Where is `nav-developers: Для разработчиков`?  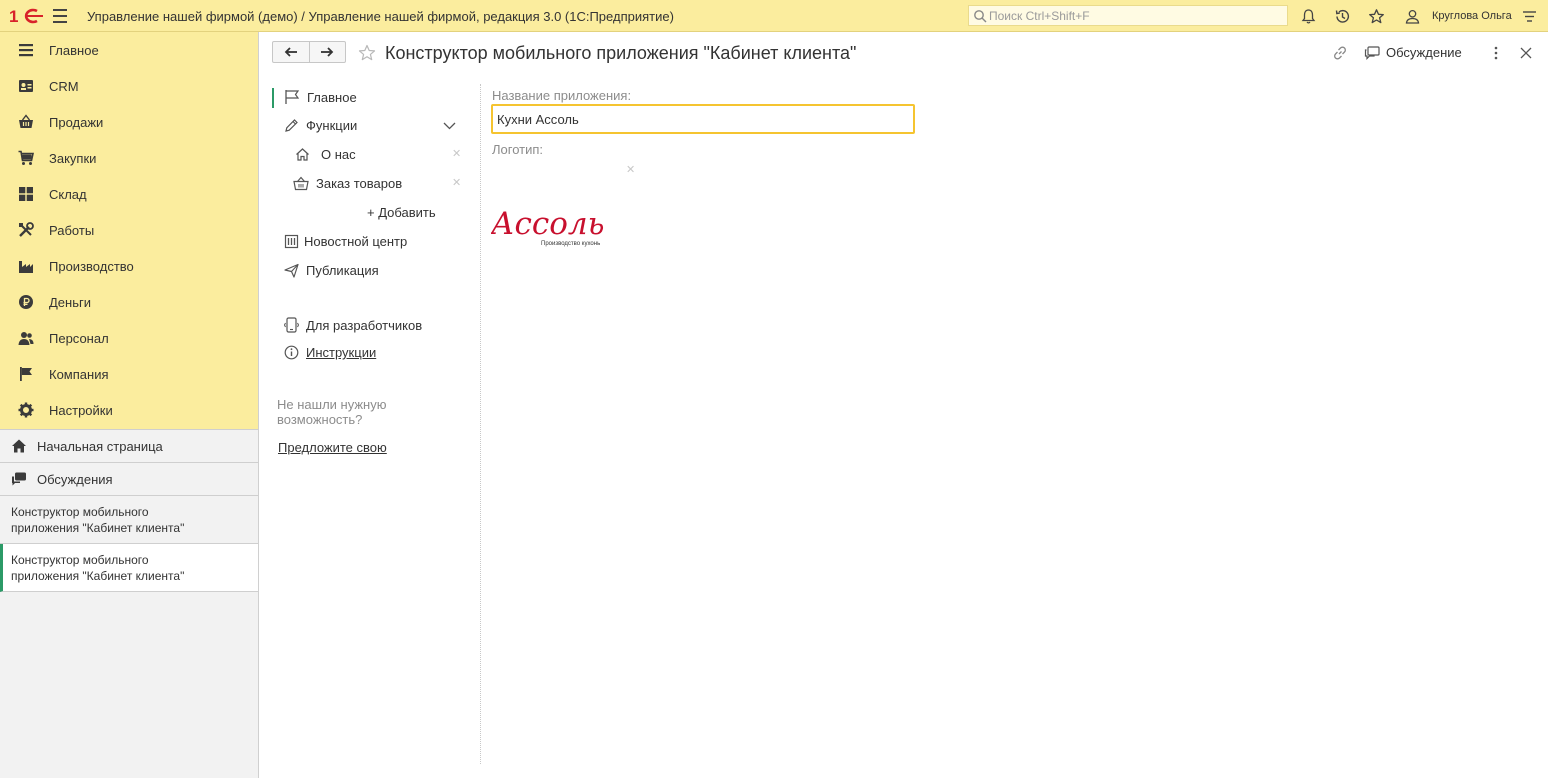
nav-developers: Для разработчиков is located at coordinates (353, 325).